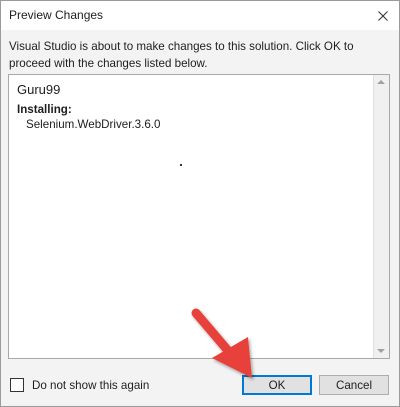 The width and height of the screenshot is (400, 407). What do you see at coordinates (354, 385) in the screenshot?
I see `cancel-button: Cancel` at bounding box center [354, 385].